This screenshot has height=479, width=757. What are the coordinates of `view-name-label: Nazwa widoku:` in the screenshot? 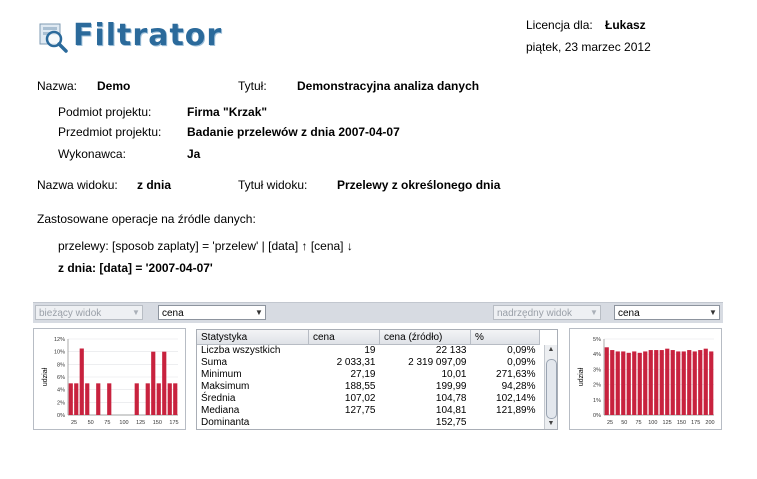 It's located at (77, 185).